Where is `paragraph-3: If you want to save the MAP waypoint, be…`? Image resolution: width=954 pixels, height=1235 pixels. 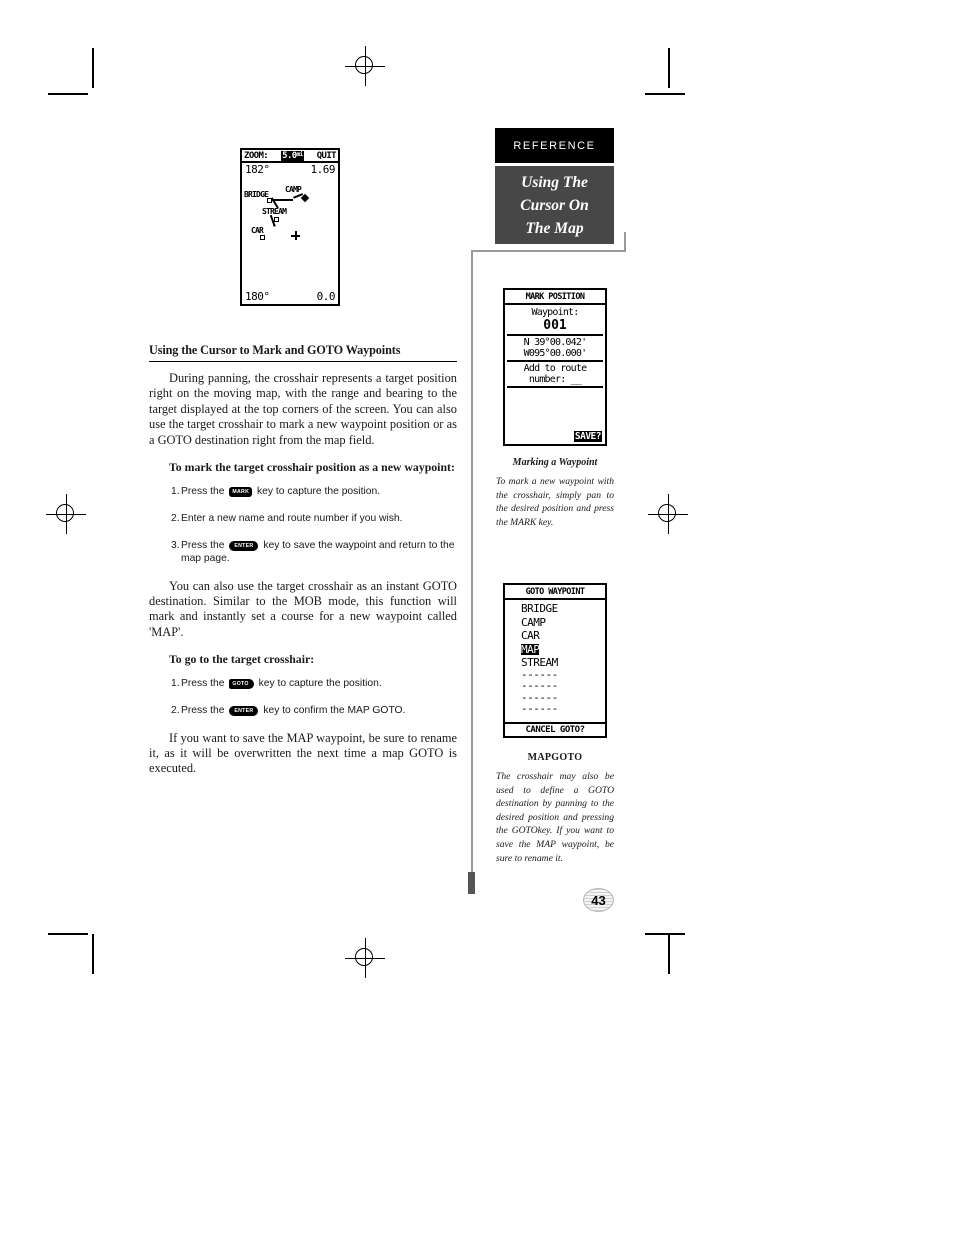 paragraph-3: If you want to save the MAP waypoint, be… is located at coordinates (303, 753).